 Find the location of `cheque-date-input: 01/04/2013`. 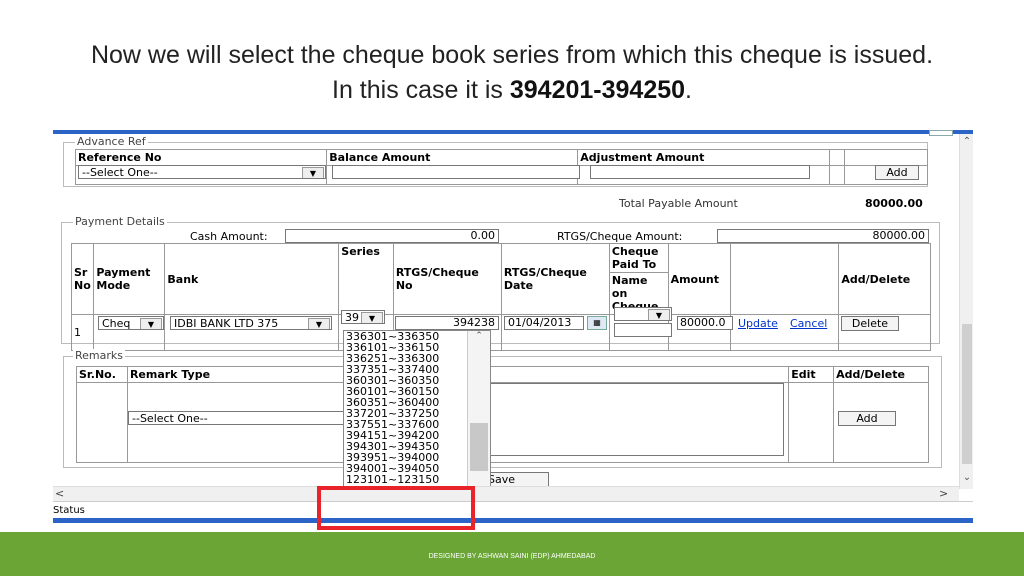

cheque-date-input: 01/04/2013 is located at coordinates (544, 323).